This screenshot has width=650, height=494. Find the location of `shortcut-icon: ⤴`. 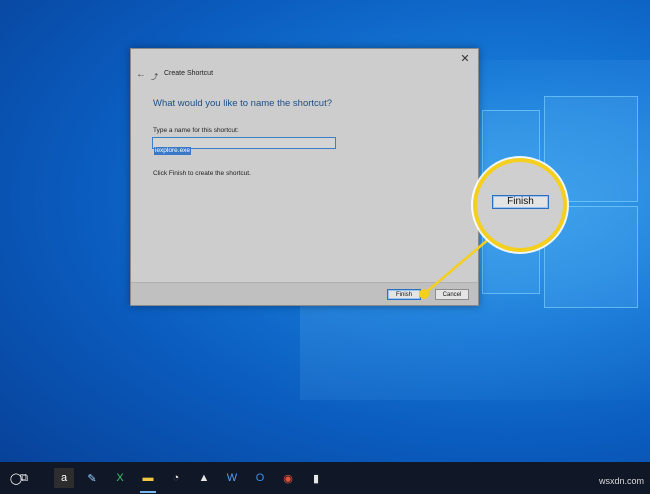

shortcut-icon: ⤴ is located at coordinates (154, 77).